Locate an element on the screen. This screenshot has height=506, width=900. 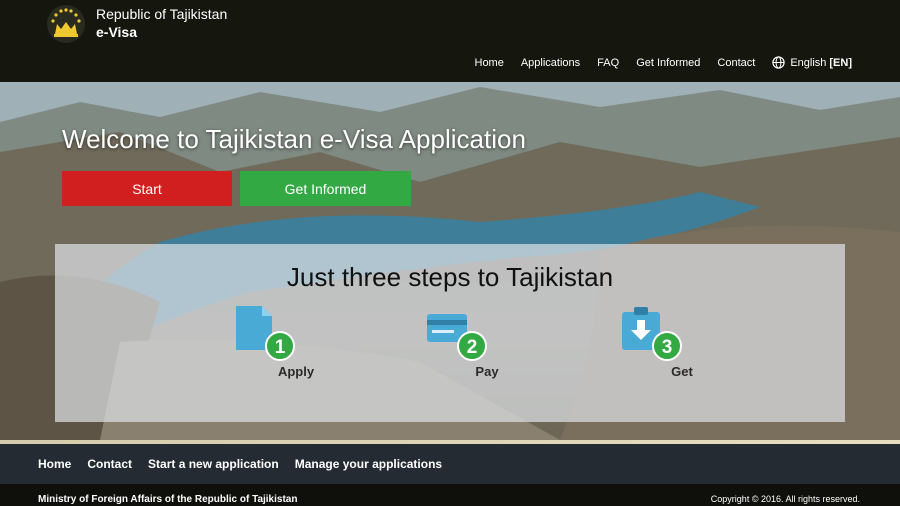
step-get: 3 Get is located at coordinates (682, 346).